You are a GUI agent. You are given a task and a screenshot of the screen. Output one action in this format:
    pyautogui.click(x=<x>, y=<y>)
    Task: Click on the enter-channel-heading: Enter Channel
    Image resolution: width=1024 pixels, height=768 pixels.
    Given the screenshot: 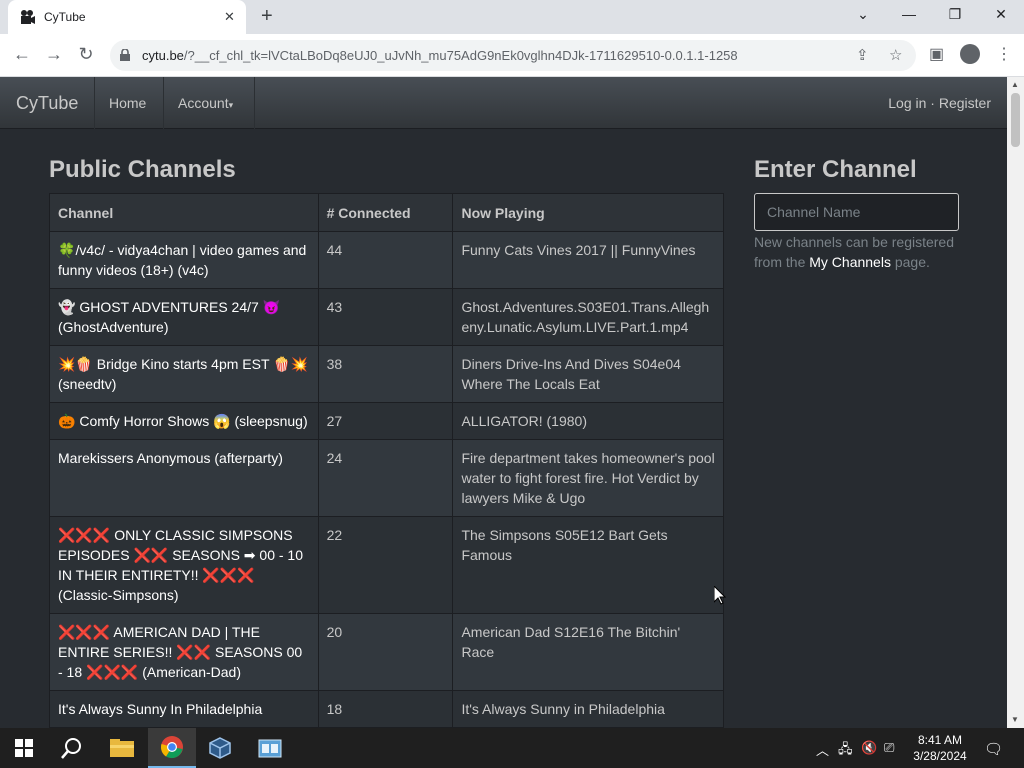 What is the action you would take?
    pyautogui.click(x=835, y=169)
    